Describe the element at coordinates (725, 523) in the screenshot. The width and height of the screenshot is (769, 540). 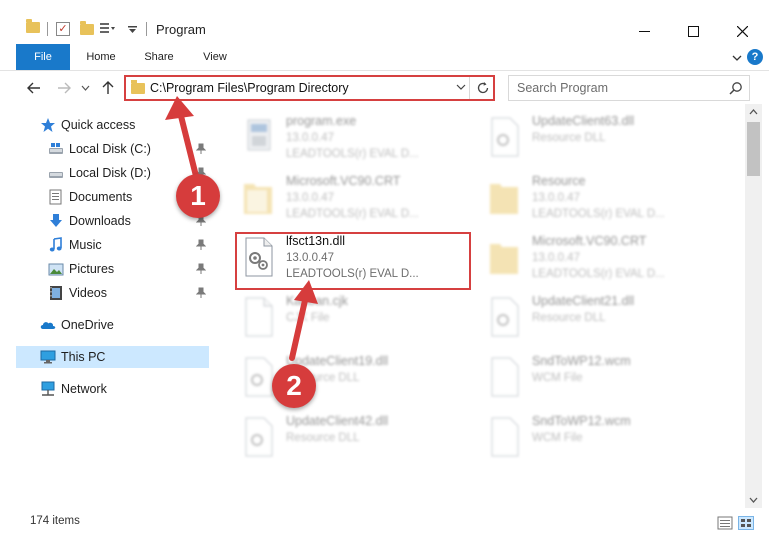
I see `details-view-icon` at that location.